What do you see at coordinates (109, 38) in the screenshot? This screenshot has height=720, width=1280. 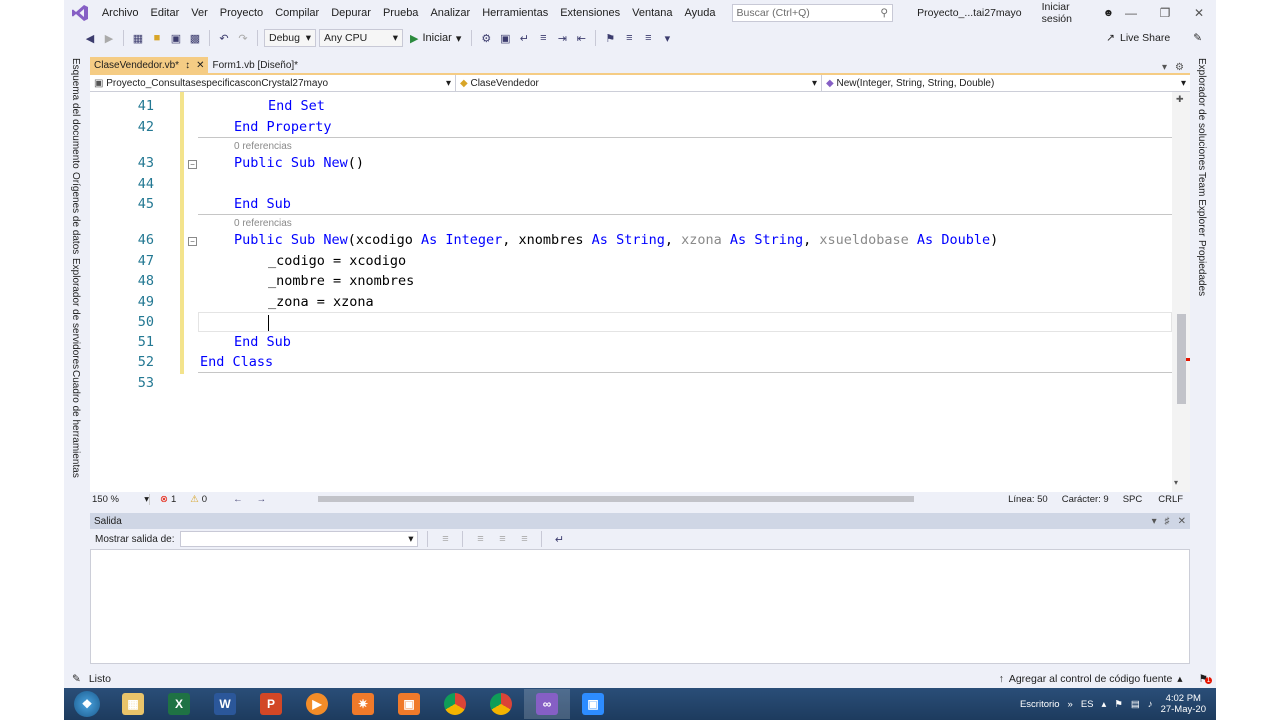 I see `forward-icon: ▶` at bounding box center [109, 38].